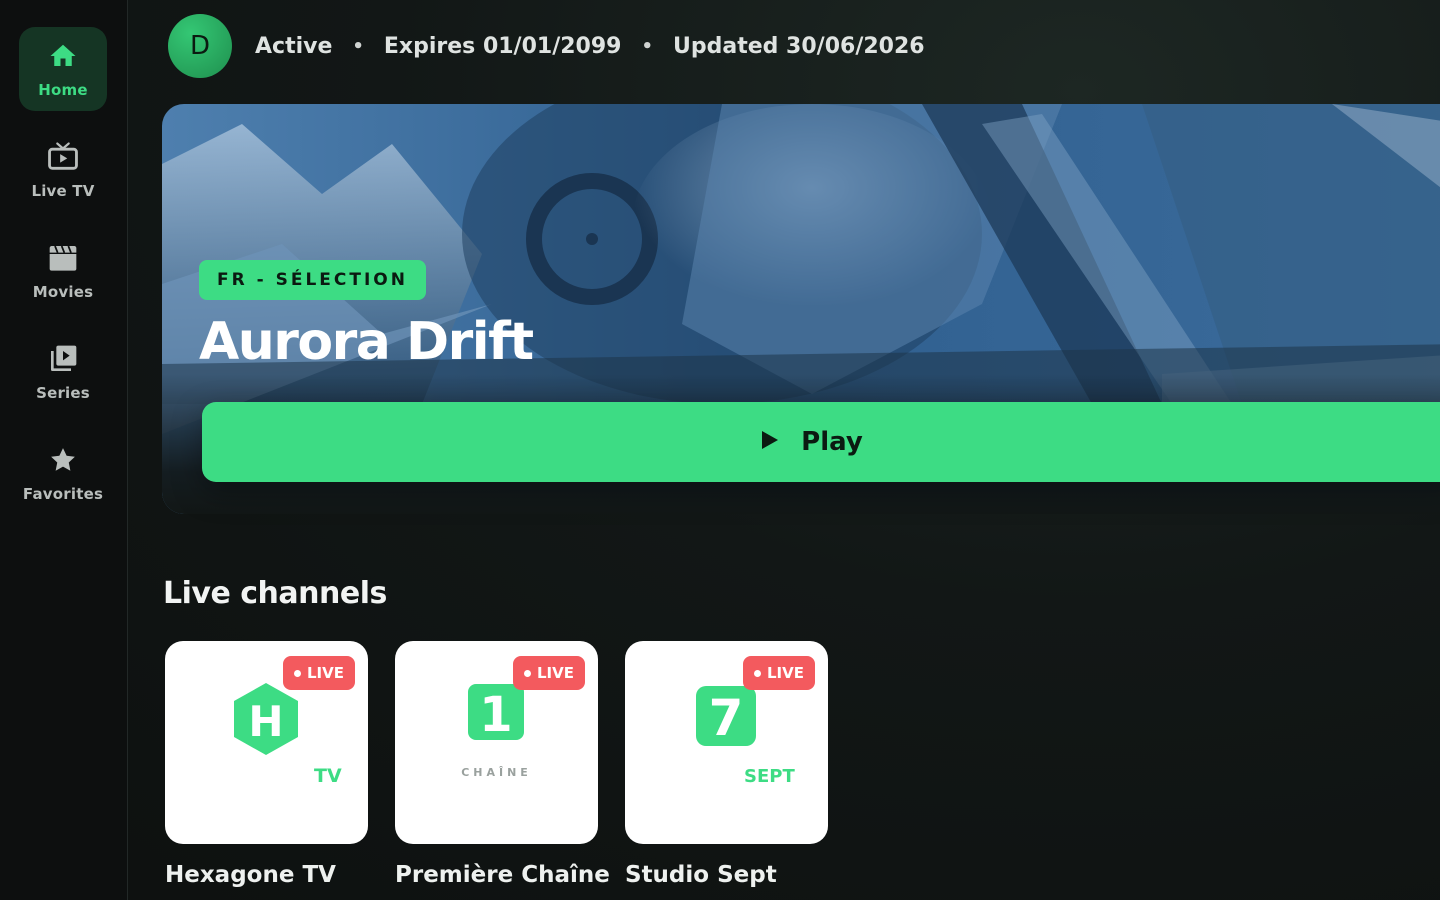 This screenshot has width=1440, height=900. Describe the element at coordinates (312, 280) in the screenshot. I see `category-badge: FR - SÉLECTION` at that location.